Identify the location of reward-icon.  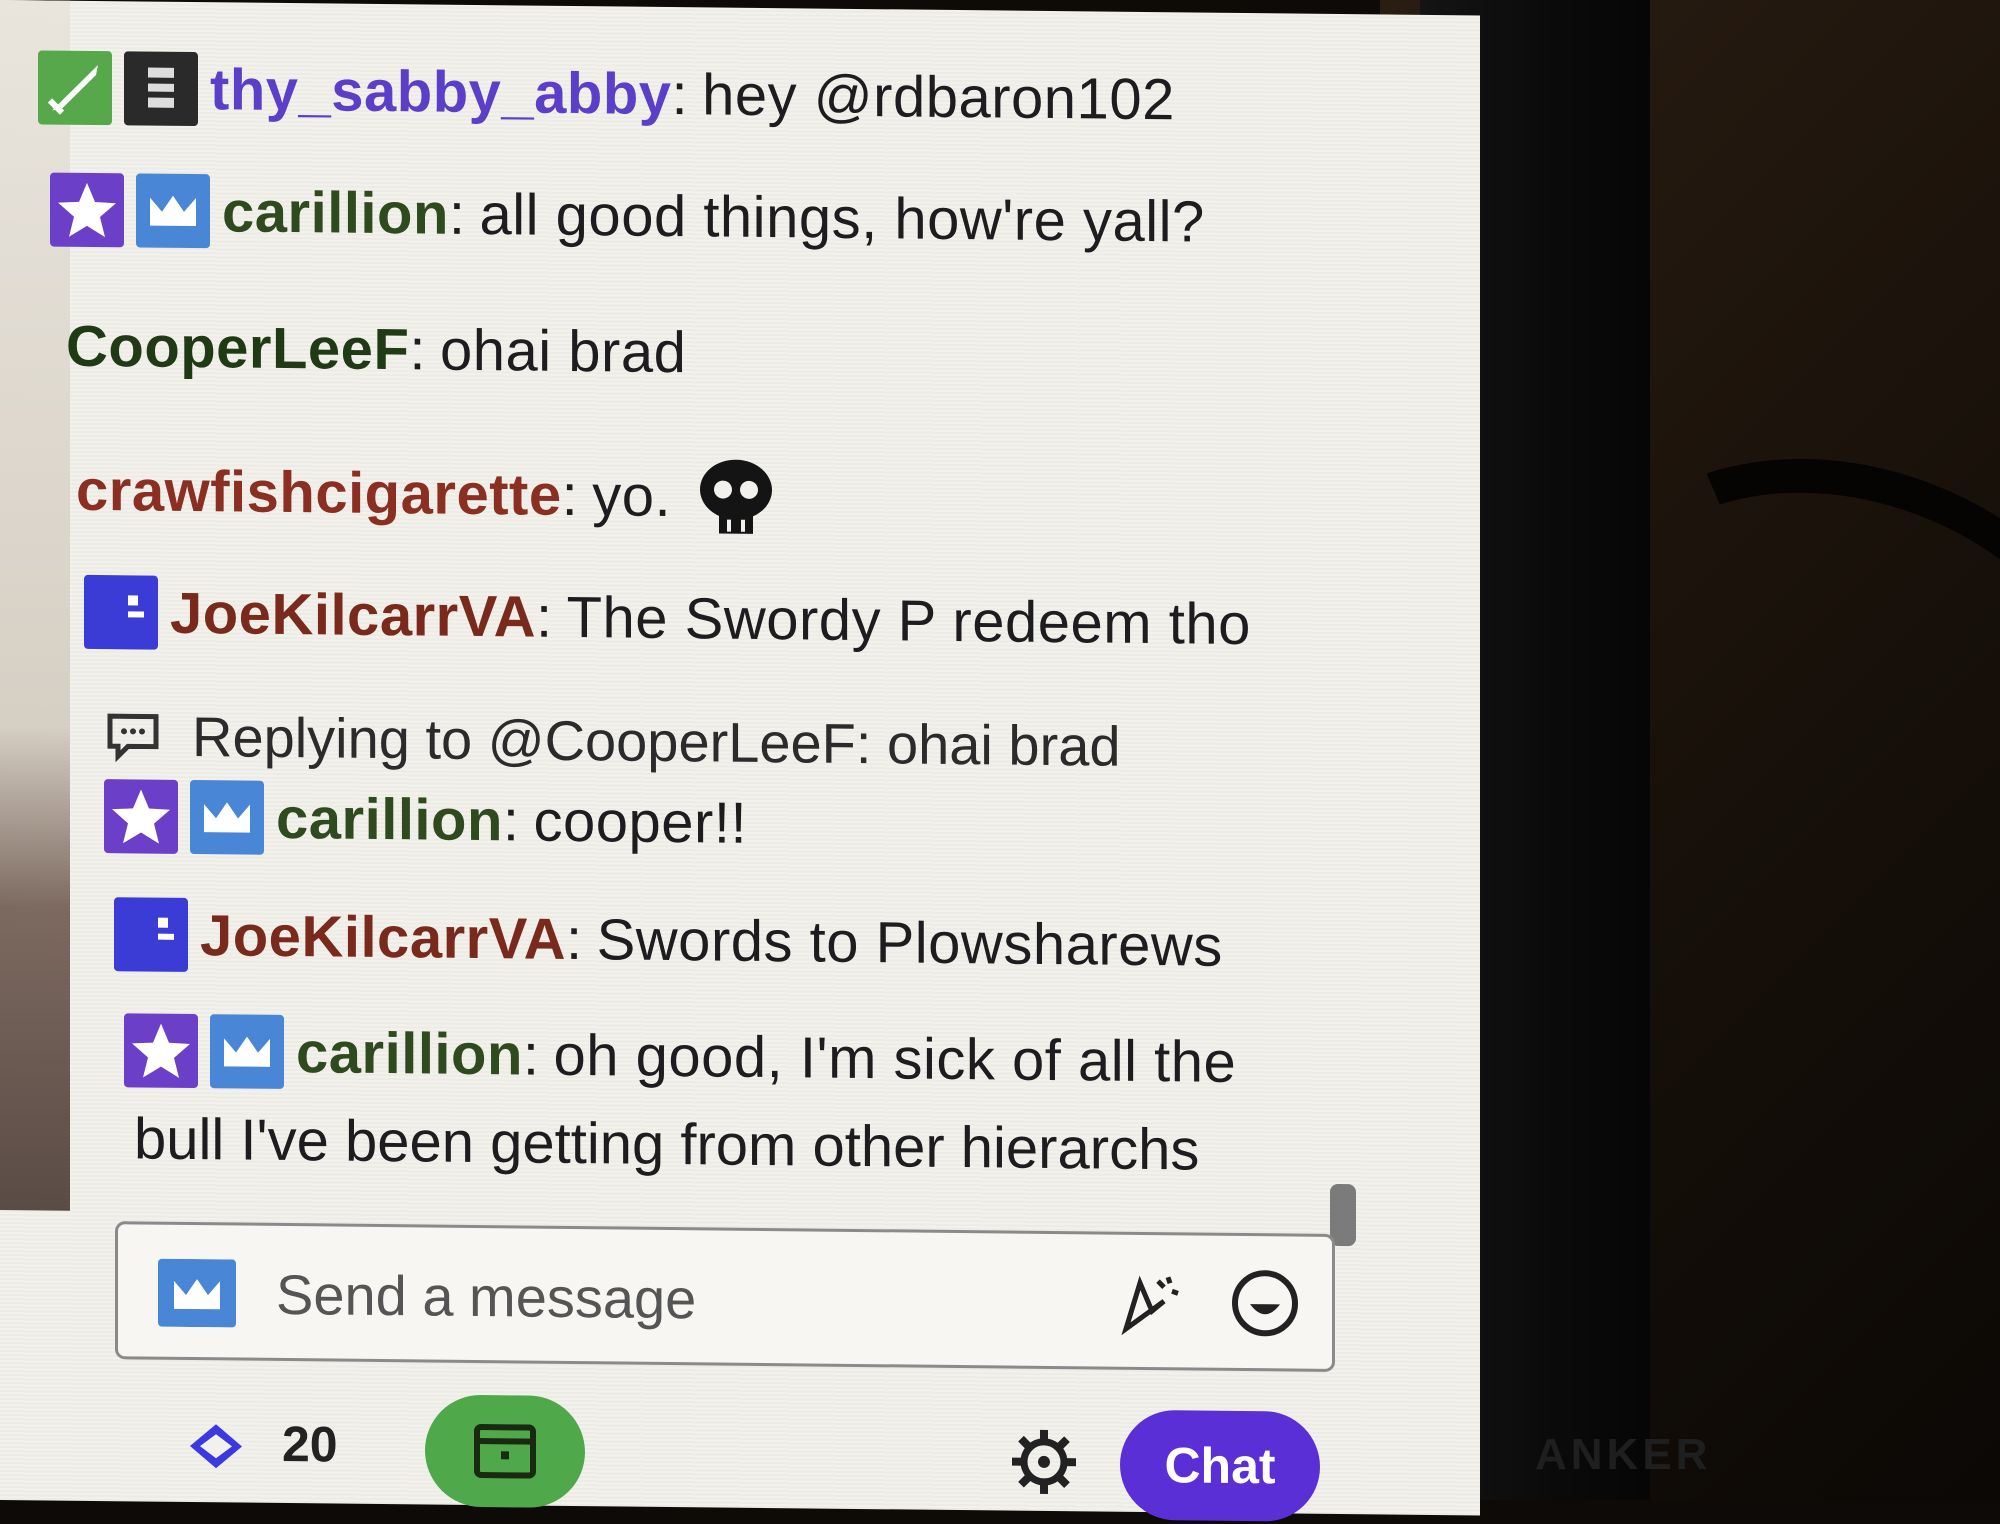
(505, 1450).